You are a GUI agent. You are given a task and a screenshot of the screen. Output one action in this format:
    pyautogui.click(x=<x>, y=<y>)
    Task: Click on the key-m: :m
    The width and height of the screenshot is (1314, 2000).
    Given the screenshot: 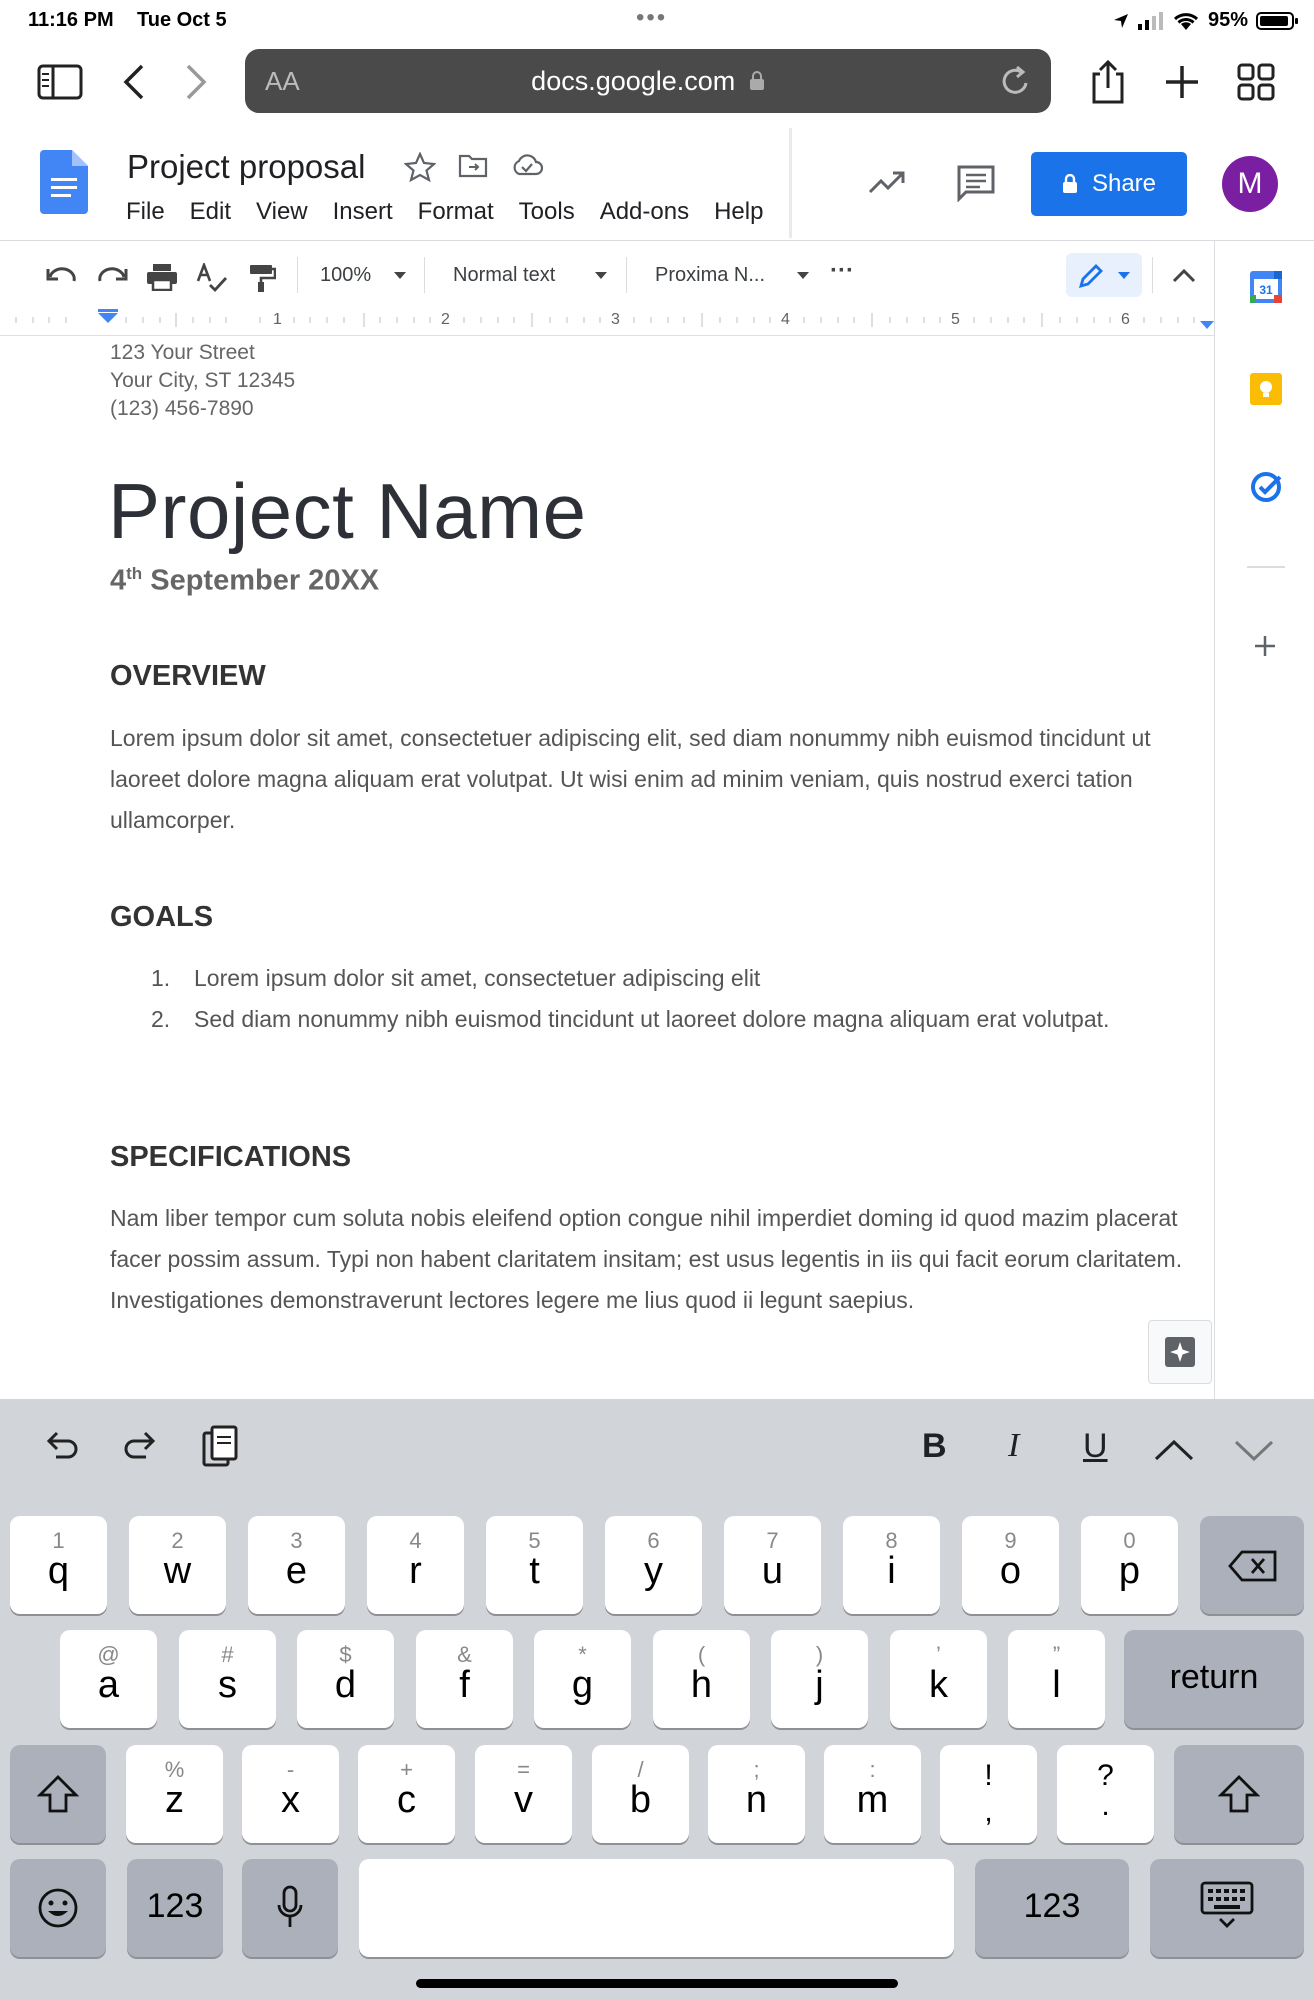 What is the action you would take?
    pyautogui.click(x=872, y=1794)
    